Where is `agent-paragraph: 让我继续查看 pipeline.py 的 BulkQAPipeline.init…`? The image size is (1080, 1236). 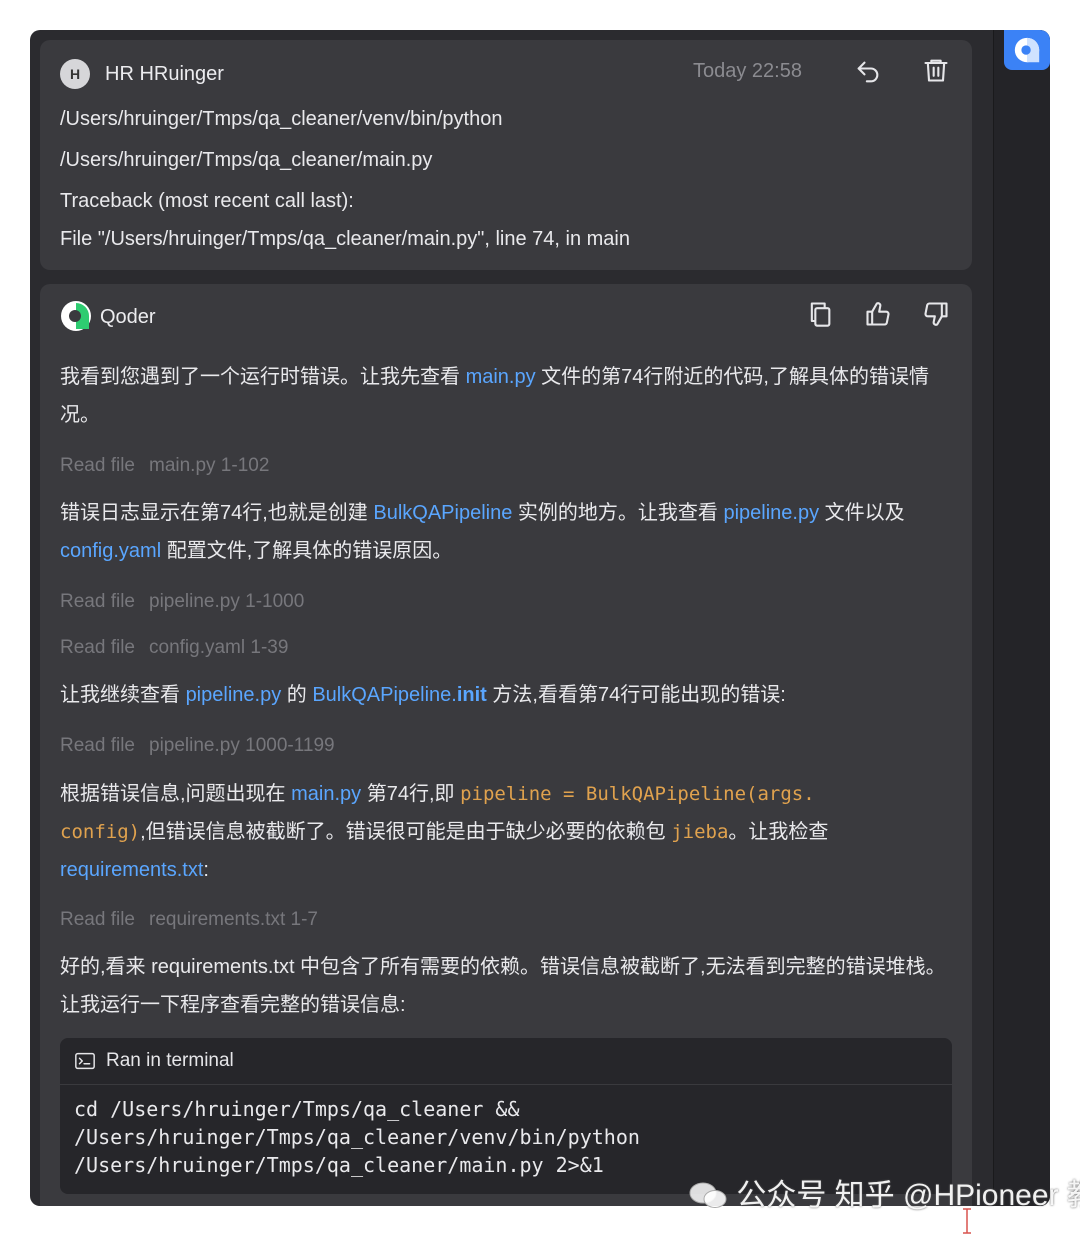 agent-paragraph: 让我继续查看 pipeline.py 的 BulkQAPipeline.init… is located at coordinates (506, 695).